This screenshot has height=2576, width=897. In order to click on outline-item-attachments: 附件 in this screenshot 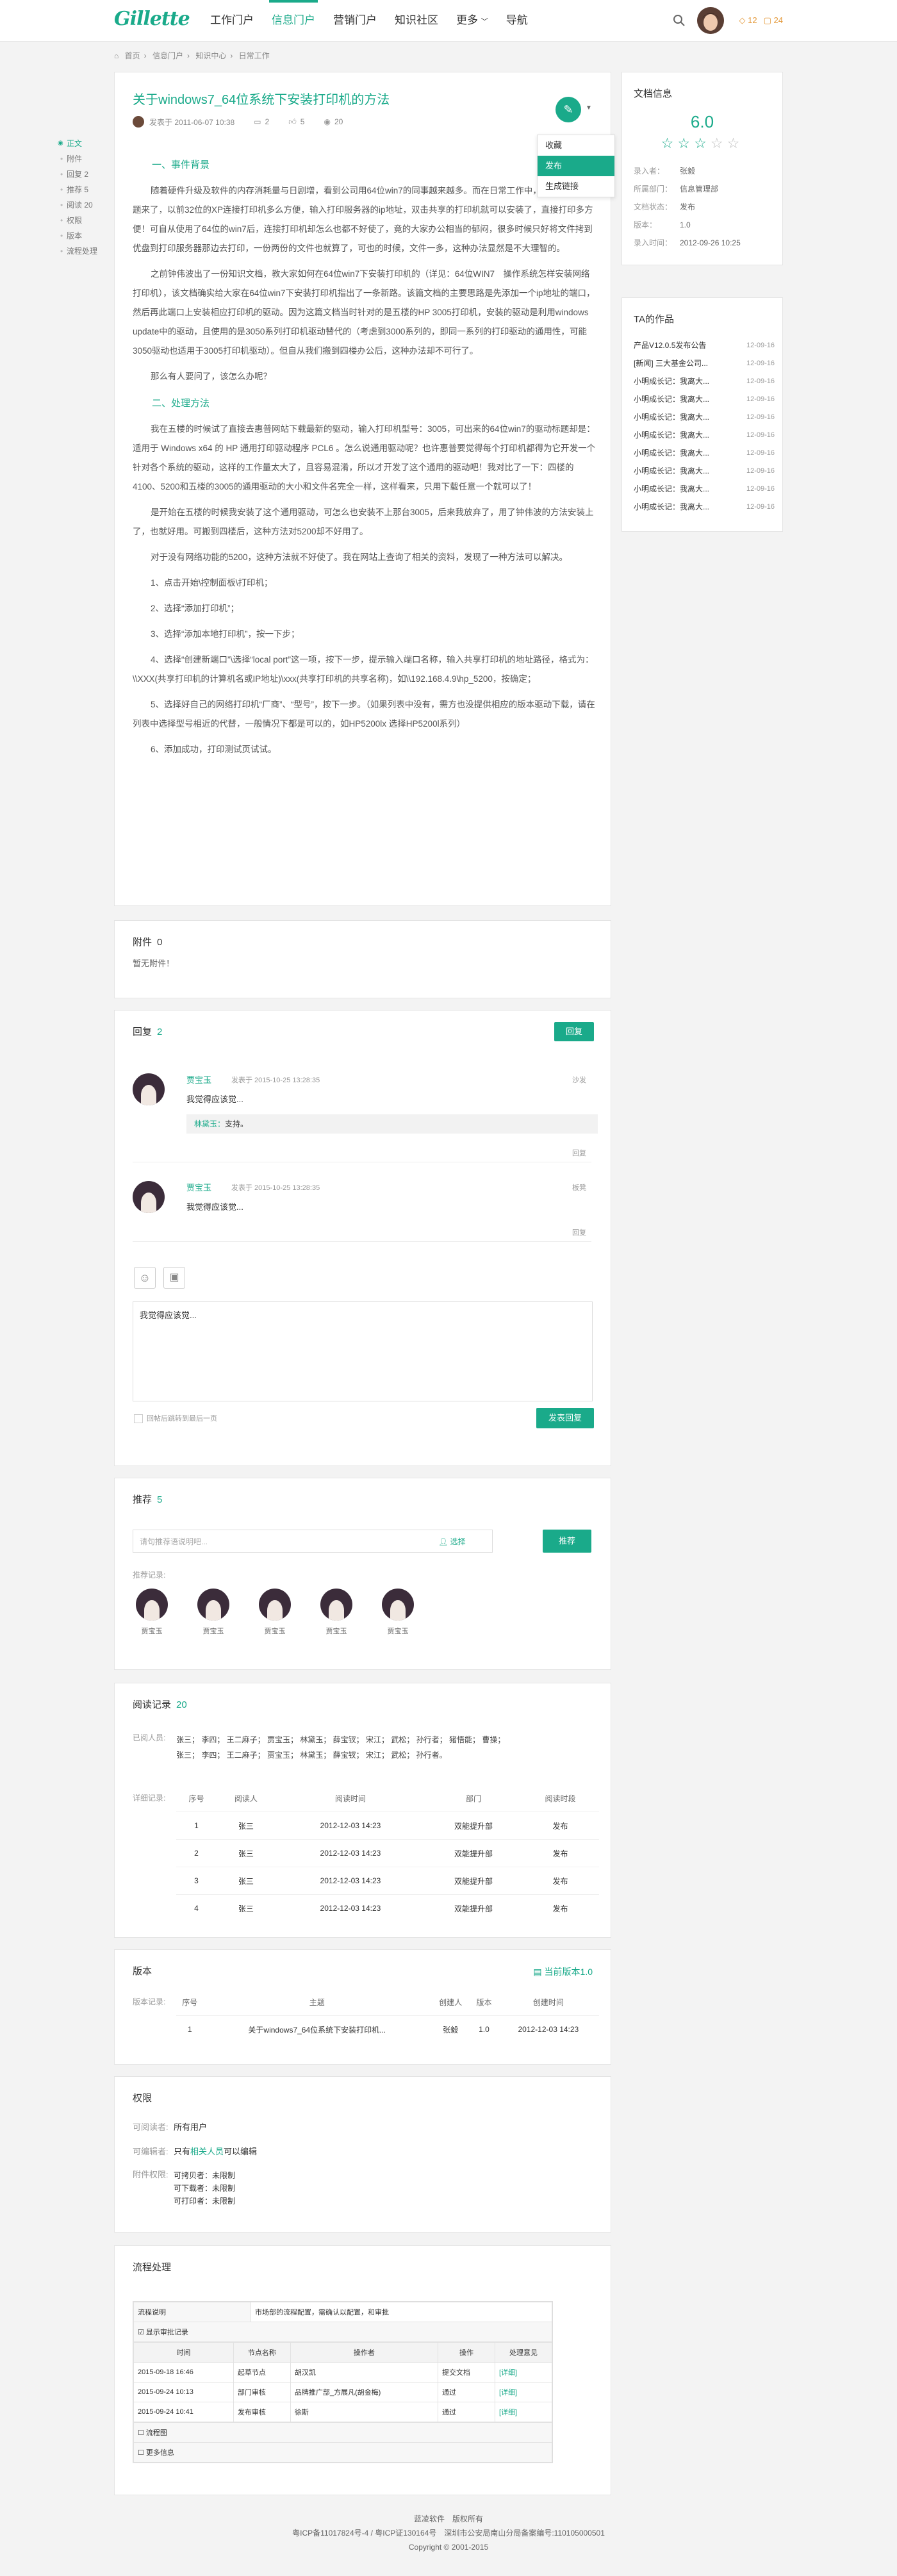, I will do `click(77, 159)`.